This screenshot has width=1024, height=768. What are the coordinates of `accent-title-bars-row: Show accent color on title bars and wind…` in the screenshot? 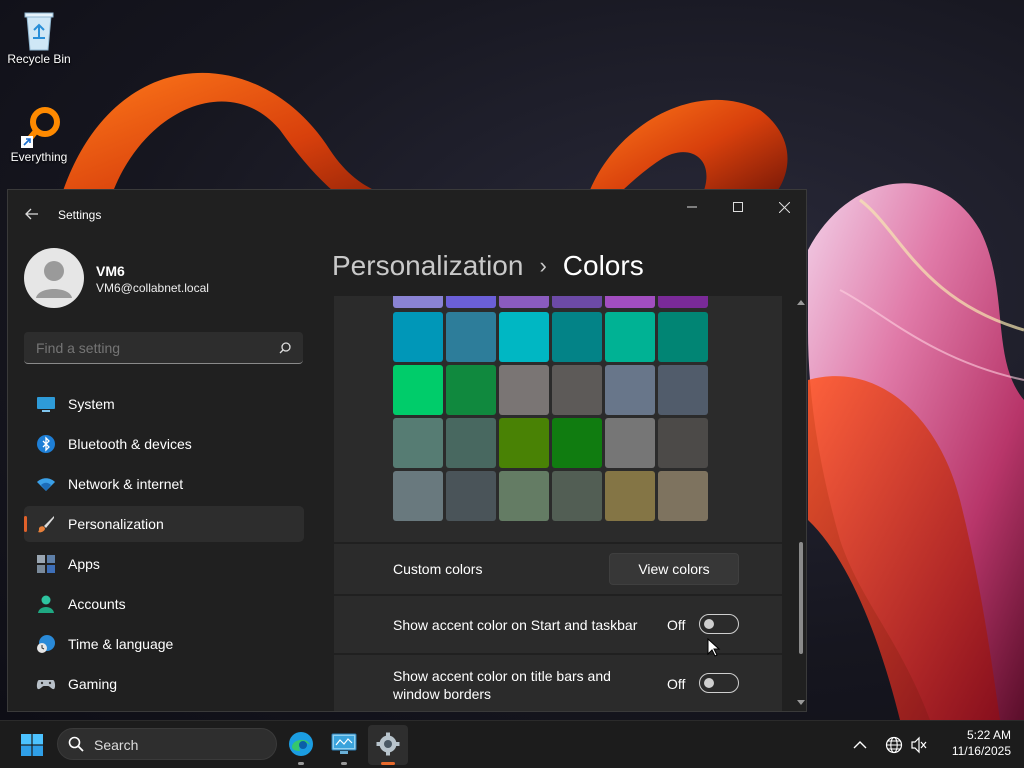 It's located at (558, 683).